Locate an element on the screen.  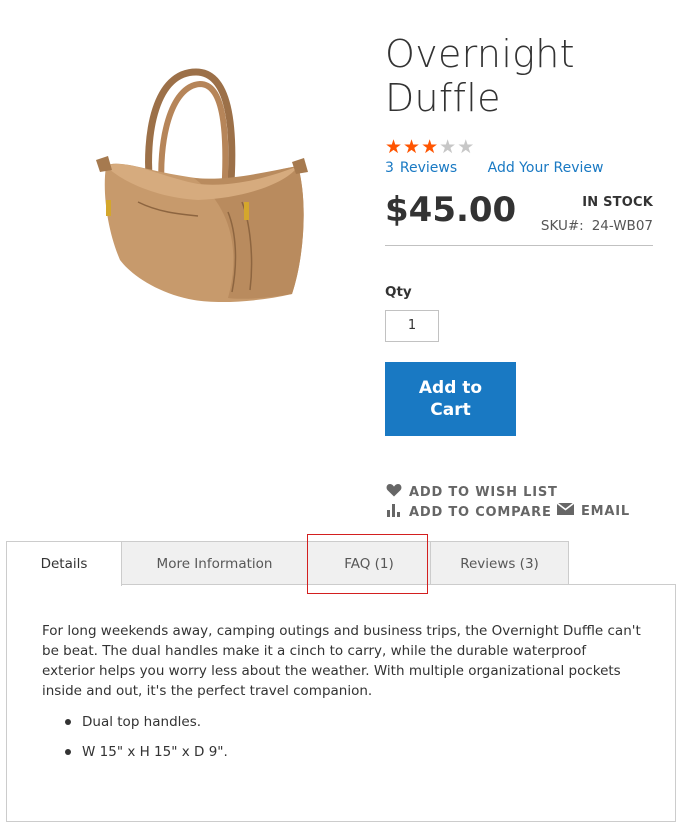
add-to-wishlist-link: ADD TO WISH LIST is located at coordinates (472, 492).